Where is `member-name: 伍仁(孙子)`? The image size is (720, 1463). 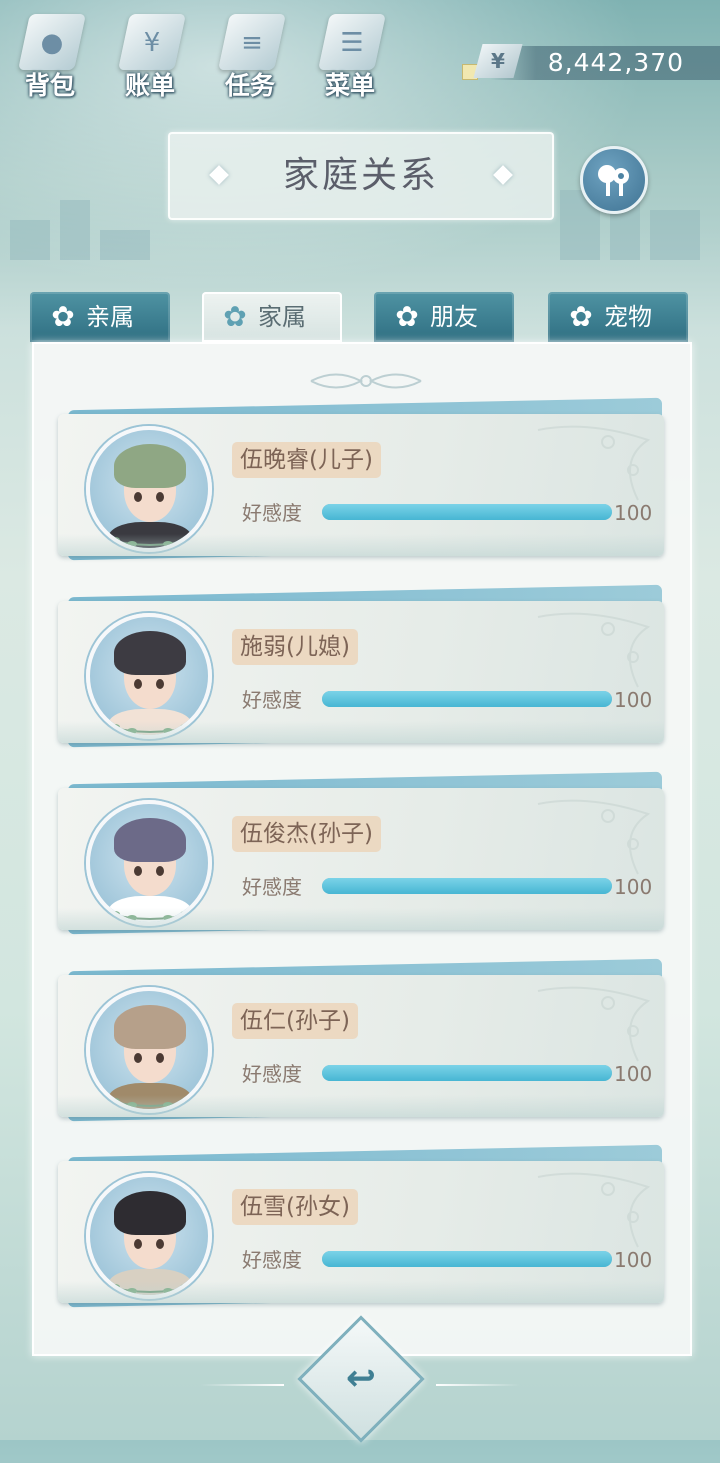
member-name: 伍仁(孙子) is located at coordinates (295, 1021).